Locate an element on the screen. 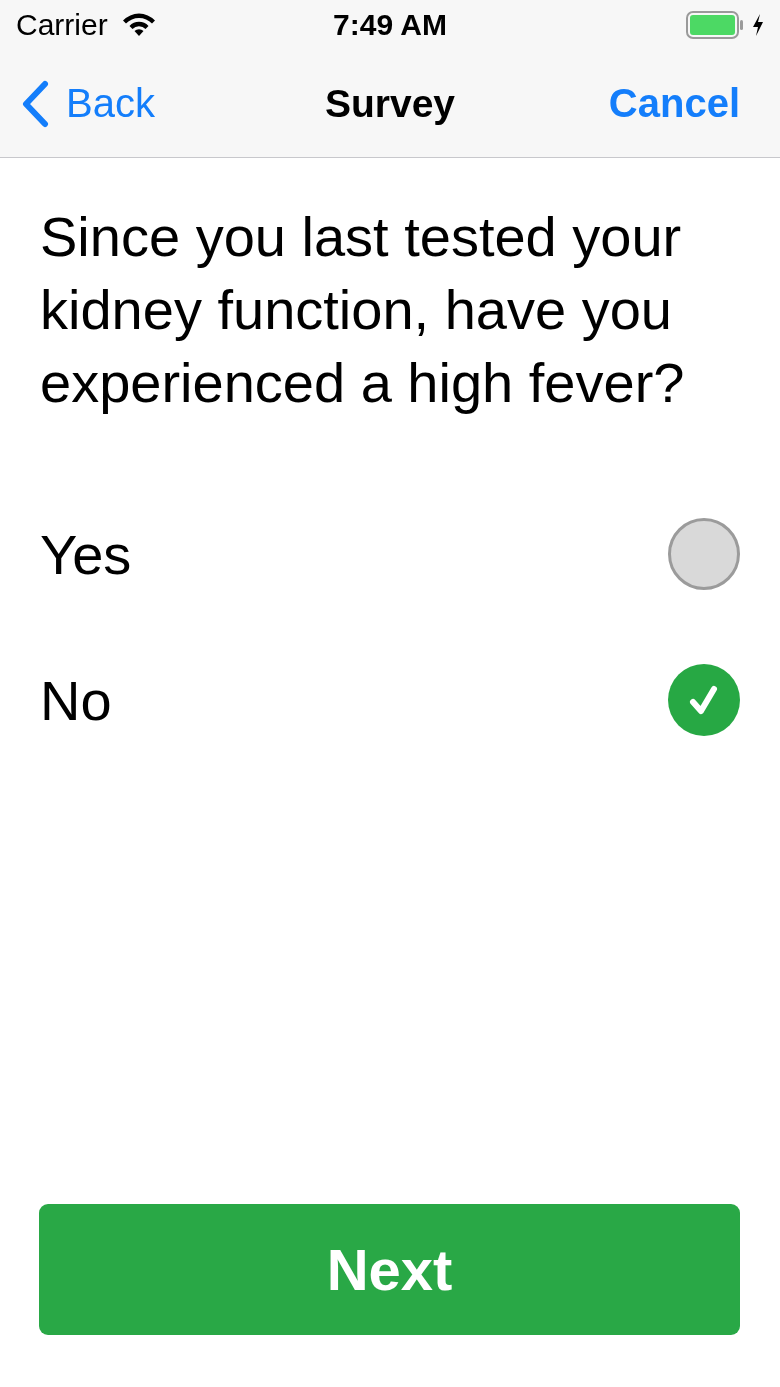 This screenshot has height=1387, width=780. carrier-name: Carrier is located at coordinates (62, 25).